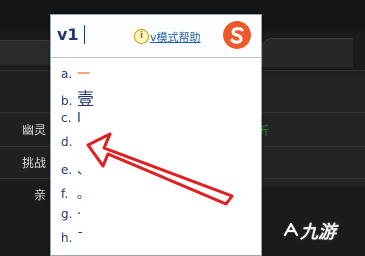 Image resolution: width=365 pixels, height=256 pixels. What do you see at coordinates (318, 232) in the screenshot?
I see `watermark-text: 九游` at bounding box center [318, 232].